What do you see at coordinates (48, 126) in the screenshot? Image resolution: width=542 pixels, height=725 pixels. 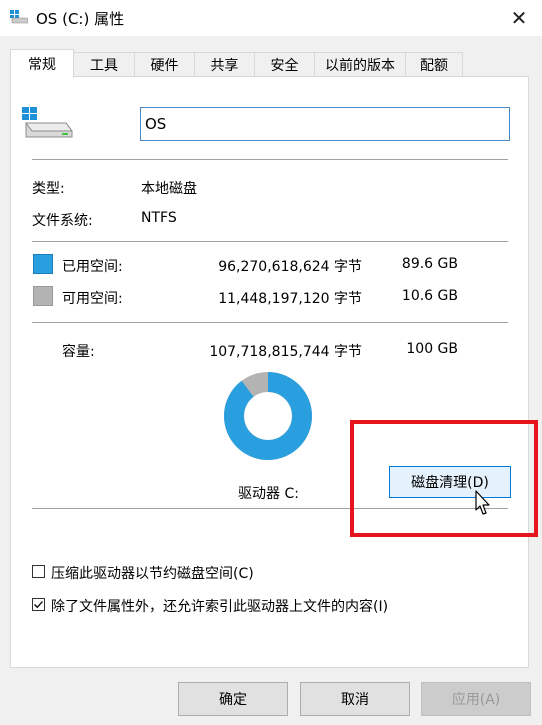 I see `hard-drive-icon` at bounding box center [48, 126].